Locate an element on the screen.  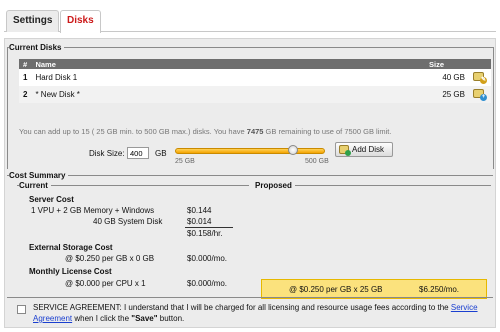
disk-size: 40 GB is located at coordinates (447, 77).